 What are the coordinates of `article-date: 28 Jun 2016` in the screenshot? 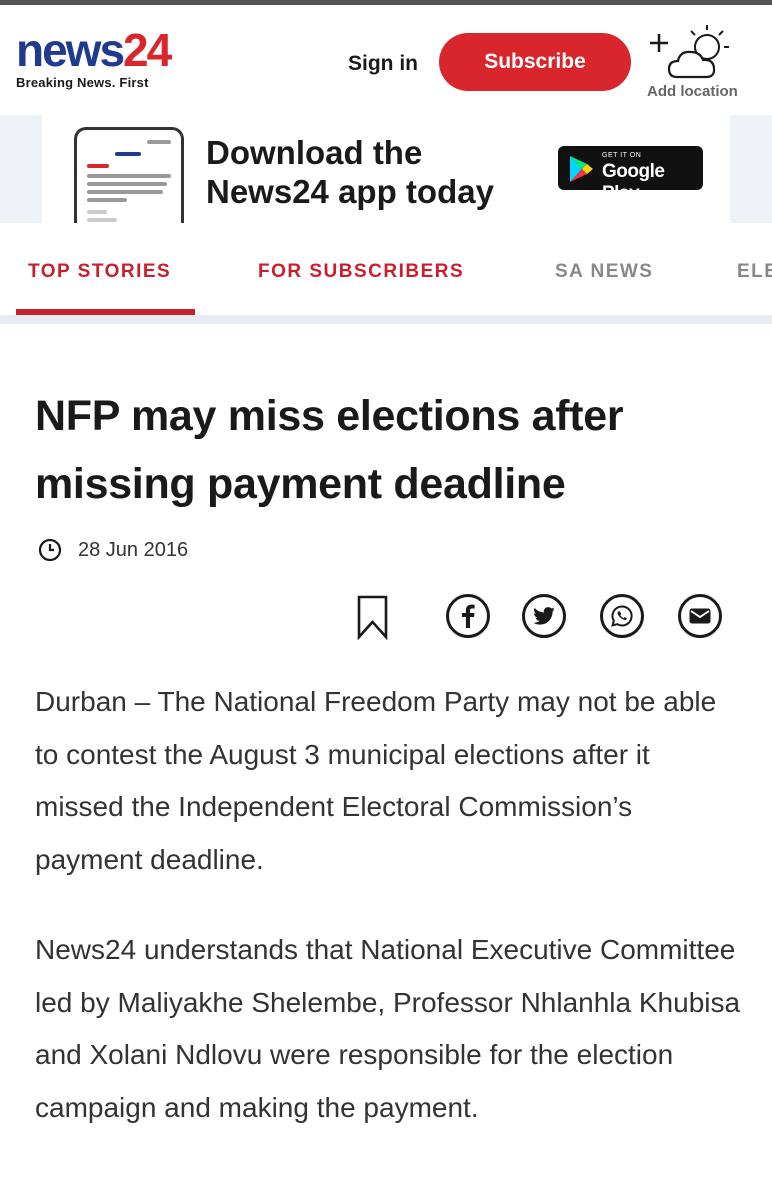 It's located at (113, 550).